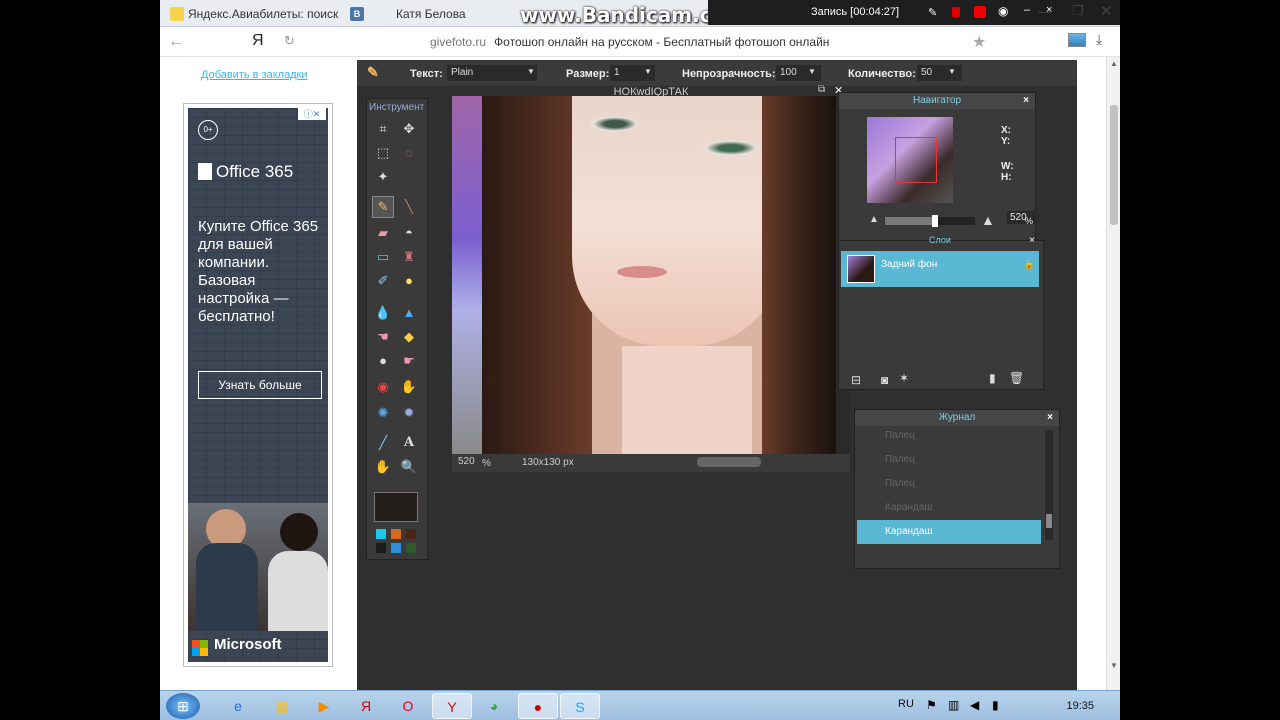 This screenshot has width=1280, height=720. What do you see at coordinates (729, 462) in the screenshot?
I see `canvas-scrollbar-h` at bounding box center [729, 462].